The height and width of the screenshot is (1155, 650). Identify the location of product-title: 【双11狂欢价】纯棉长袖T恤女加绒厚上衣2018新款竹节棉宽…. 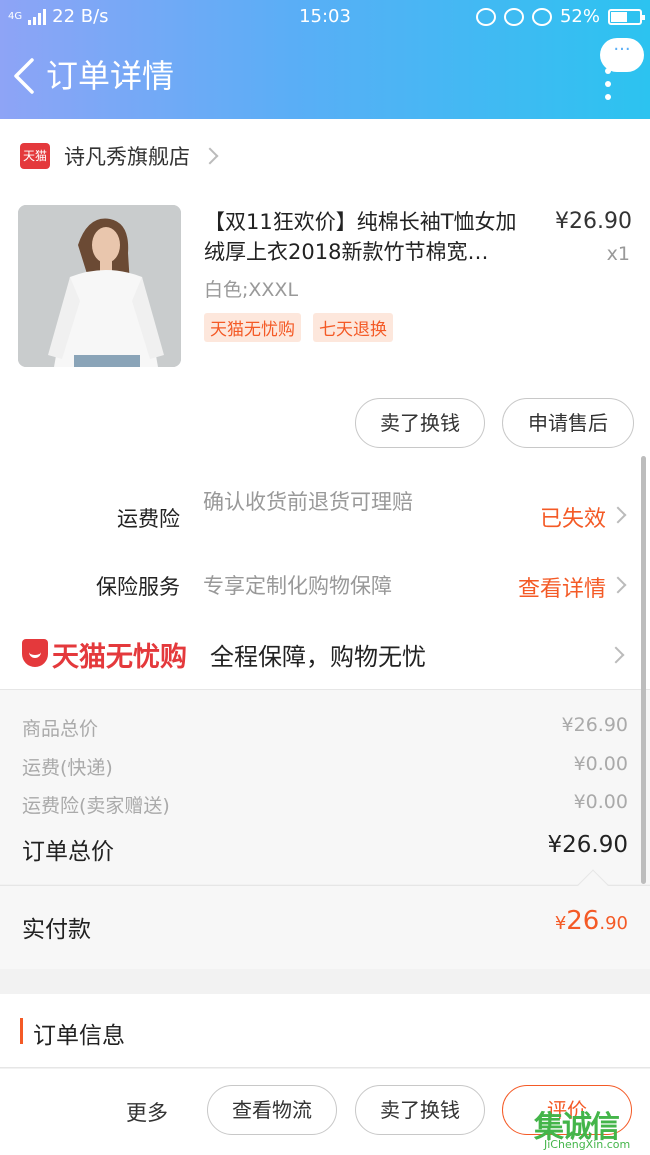
(369, 237).